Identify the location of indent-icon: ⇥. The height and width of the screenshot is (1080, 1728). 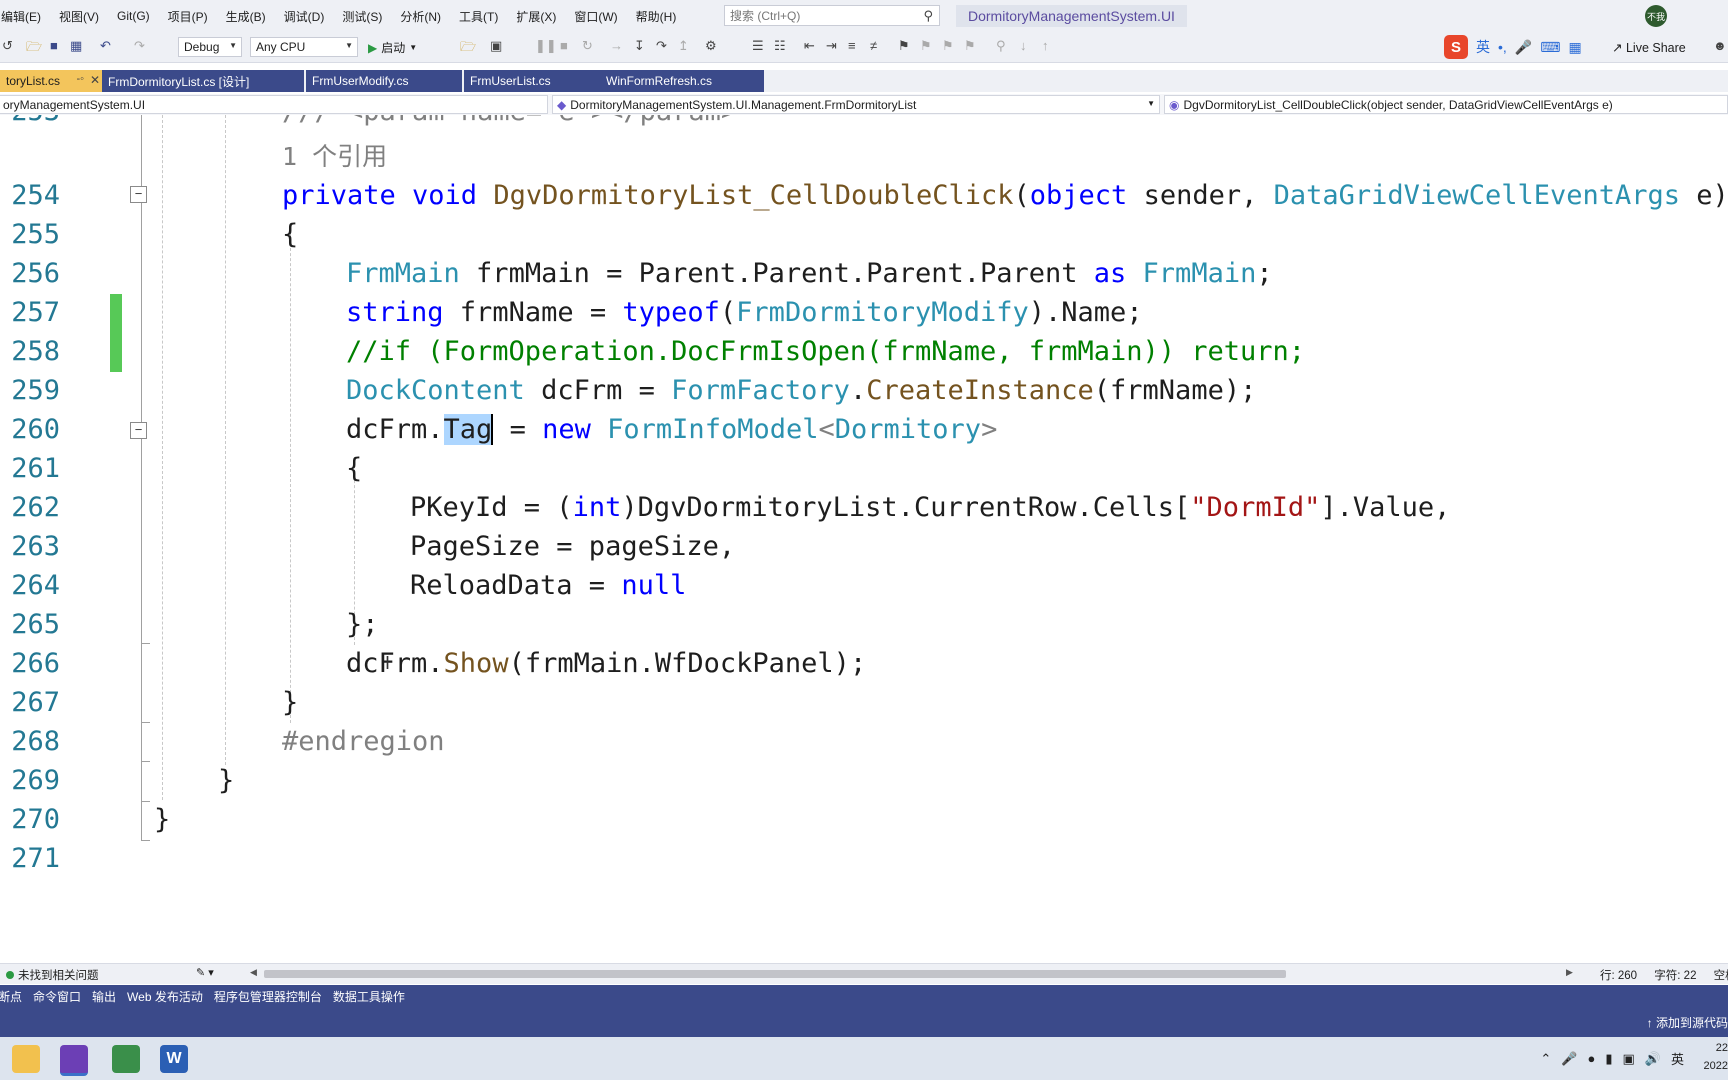
(831, 46).